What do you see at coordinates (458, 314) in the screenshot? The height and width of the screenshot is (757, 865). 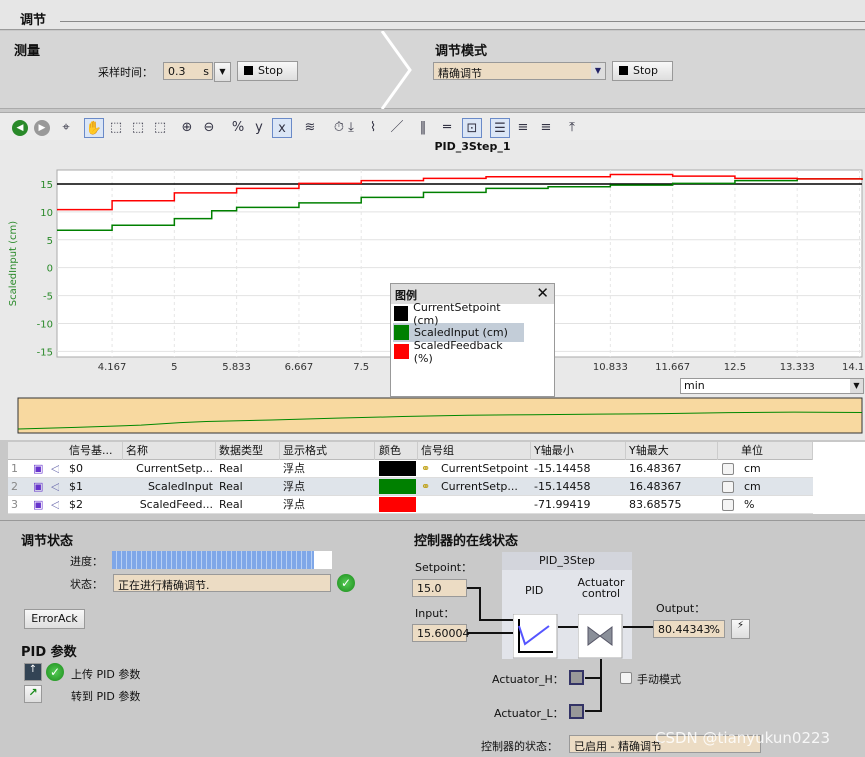 I see `legend-entry: CurrentSetpoint (cm)` at bounding box center [458, 314].